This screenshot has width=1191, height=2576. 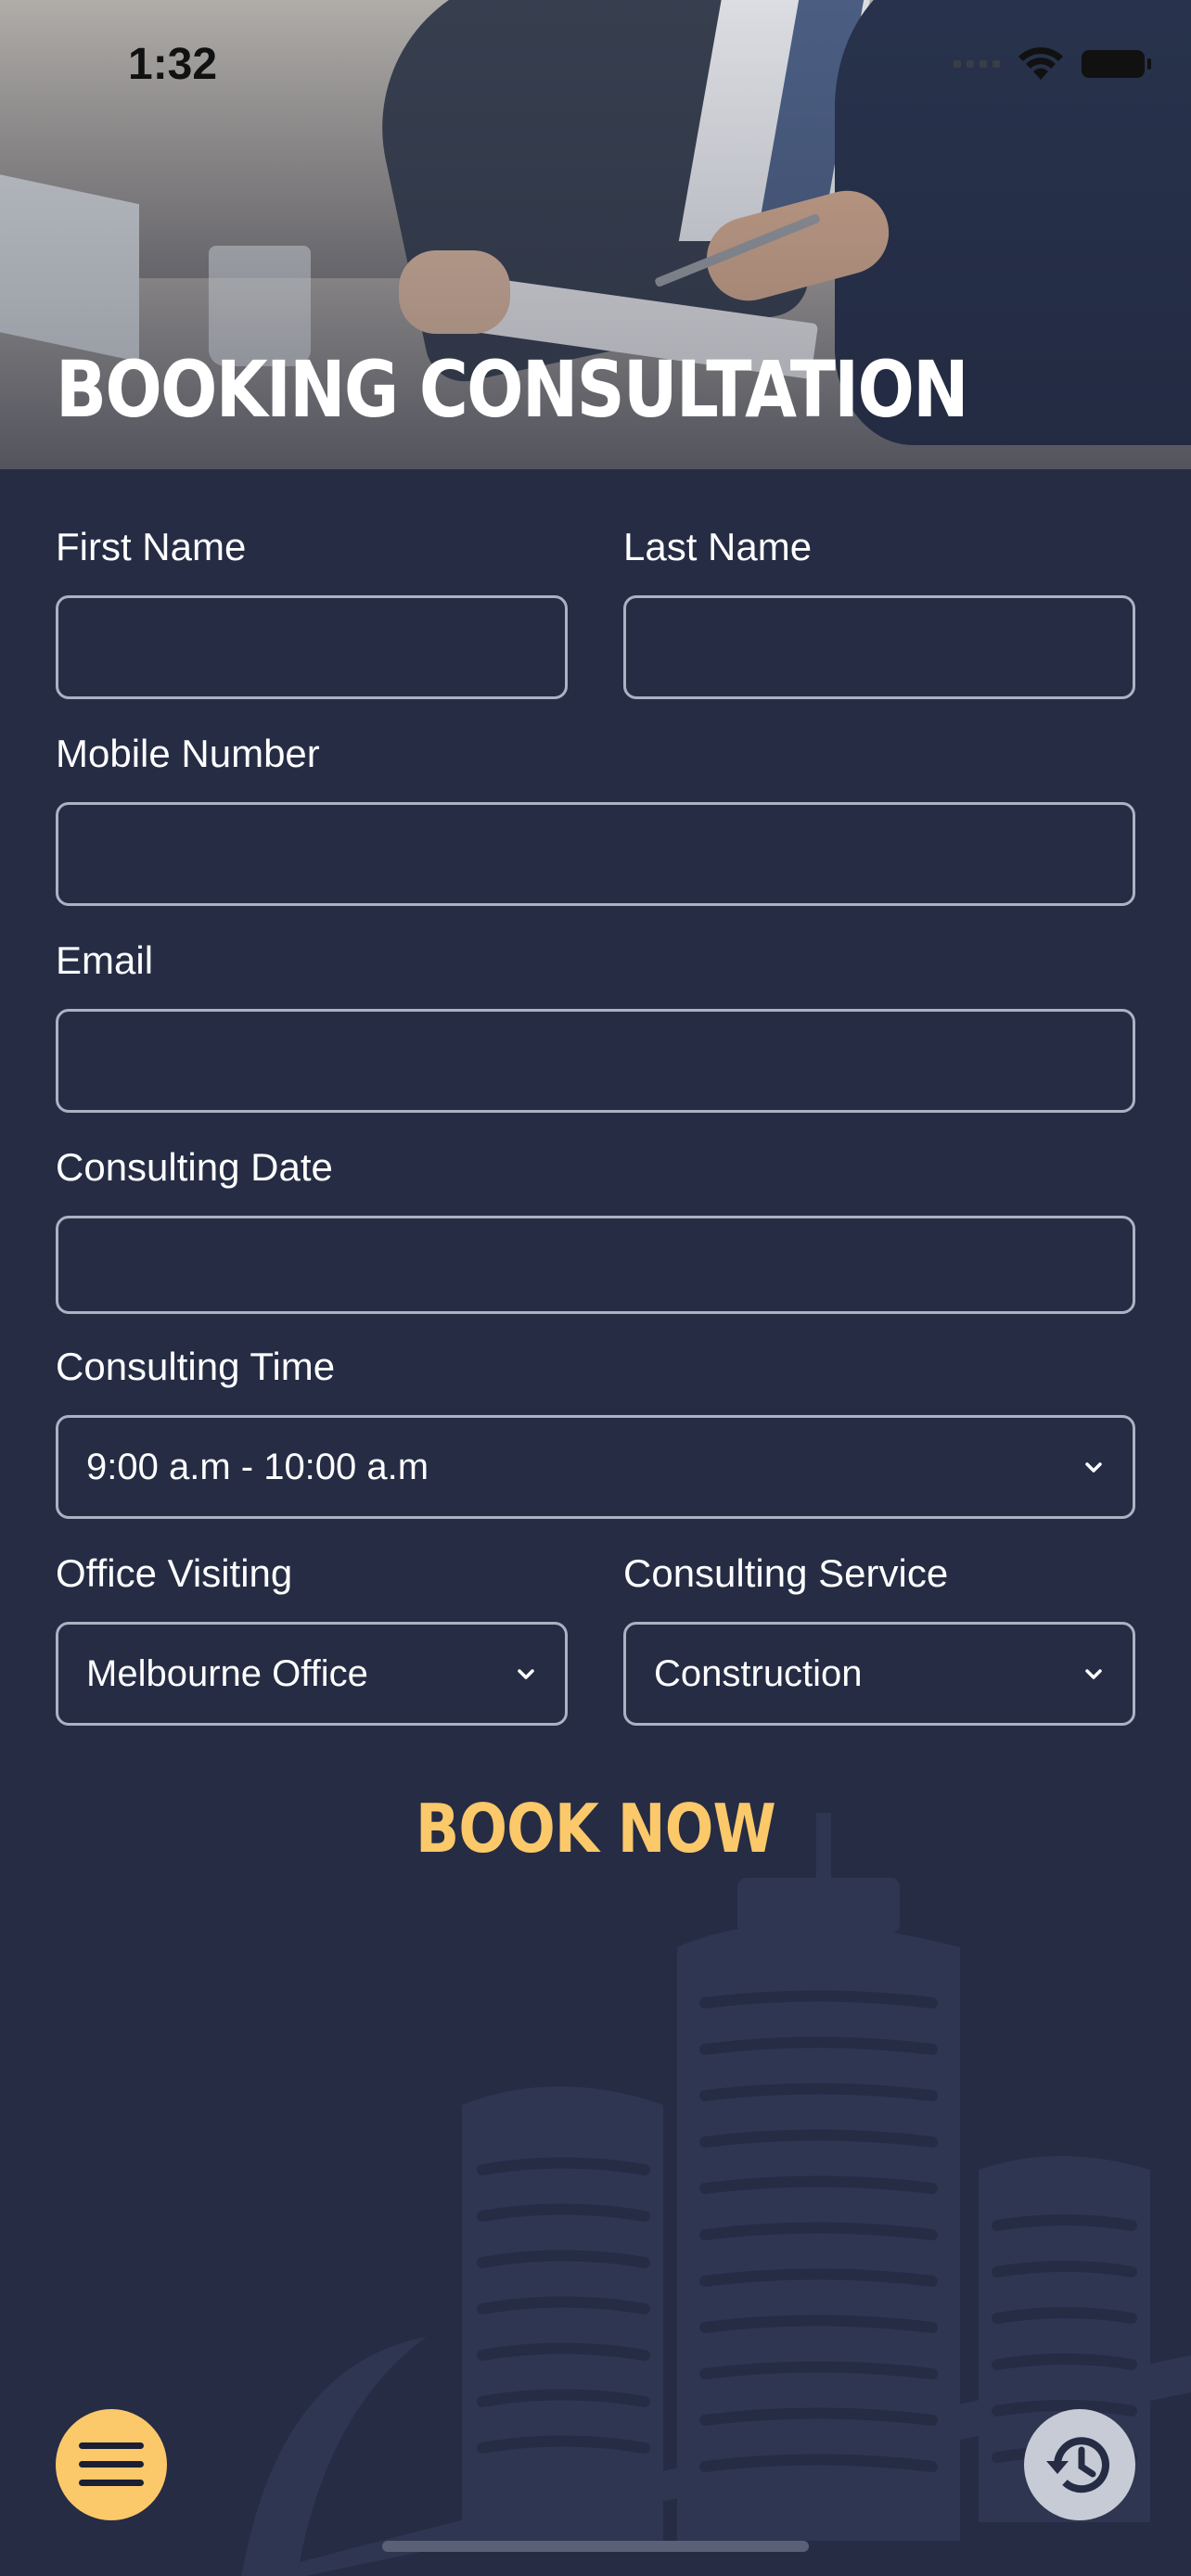 What do you see at coordinates (595, 1829) in the screenshot?
I see `book-now-button: BOOK NOW` at bounding box center [595, 1829].